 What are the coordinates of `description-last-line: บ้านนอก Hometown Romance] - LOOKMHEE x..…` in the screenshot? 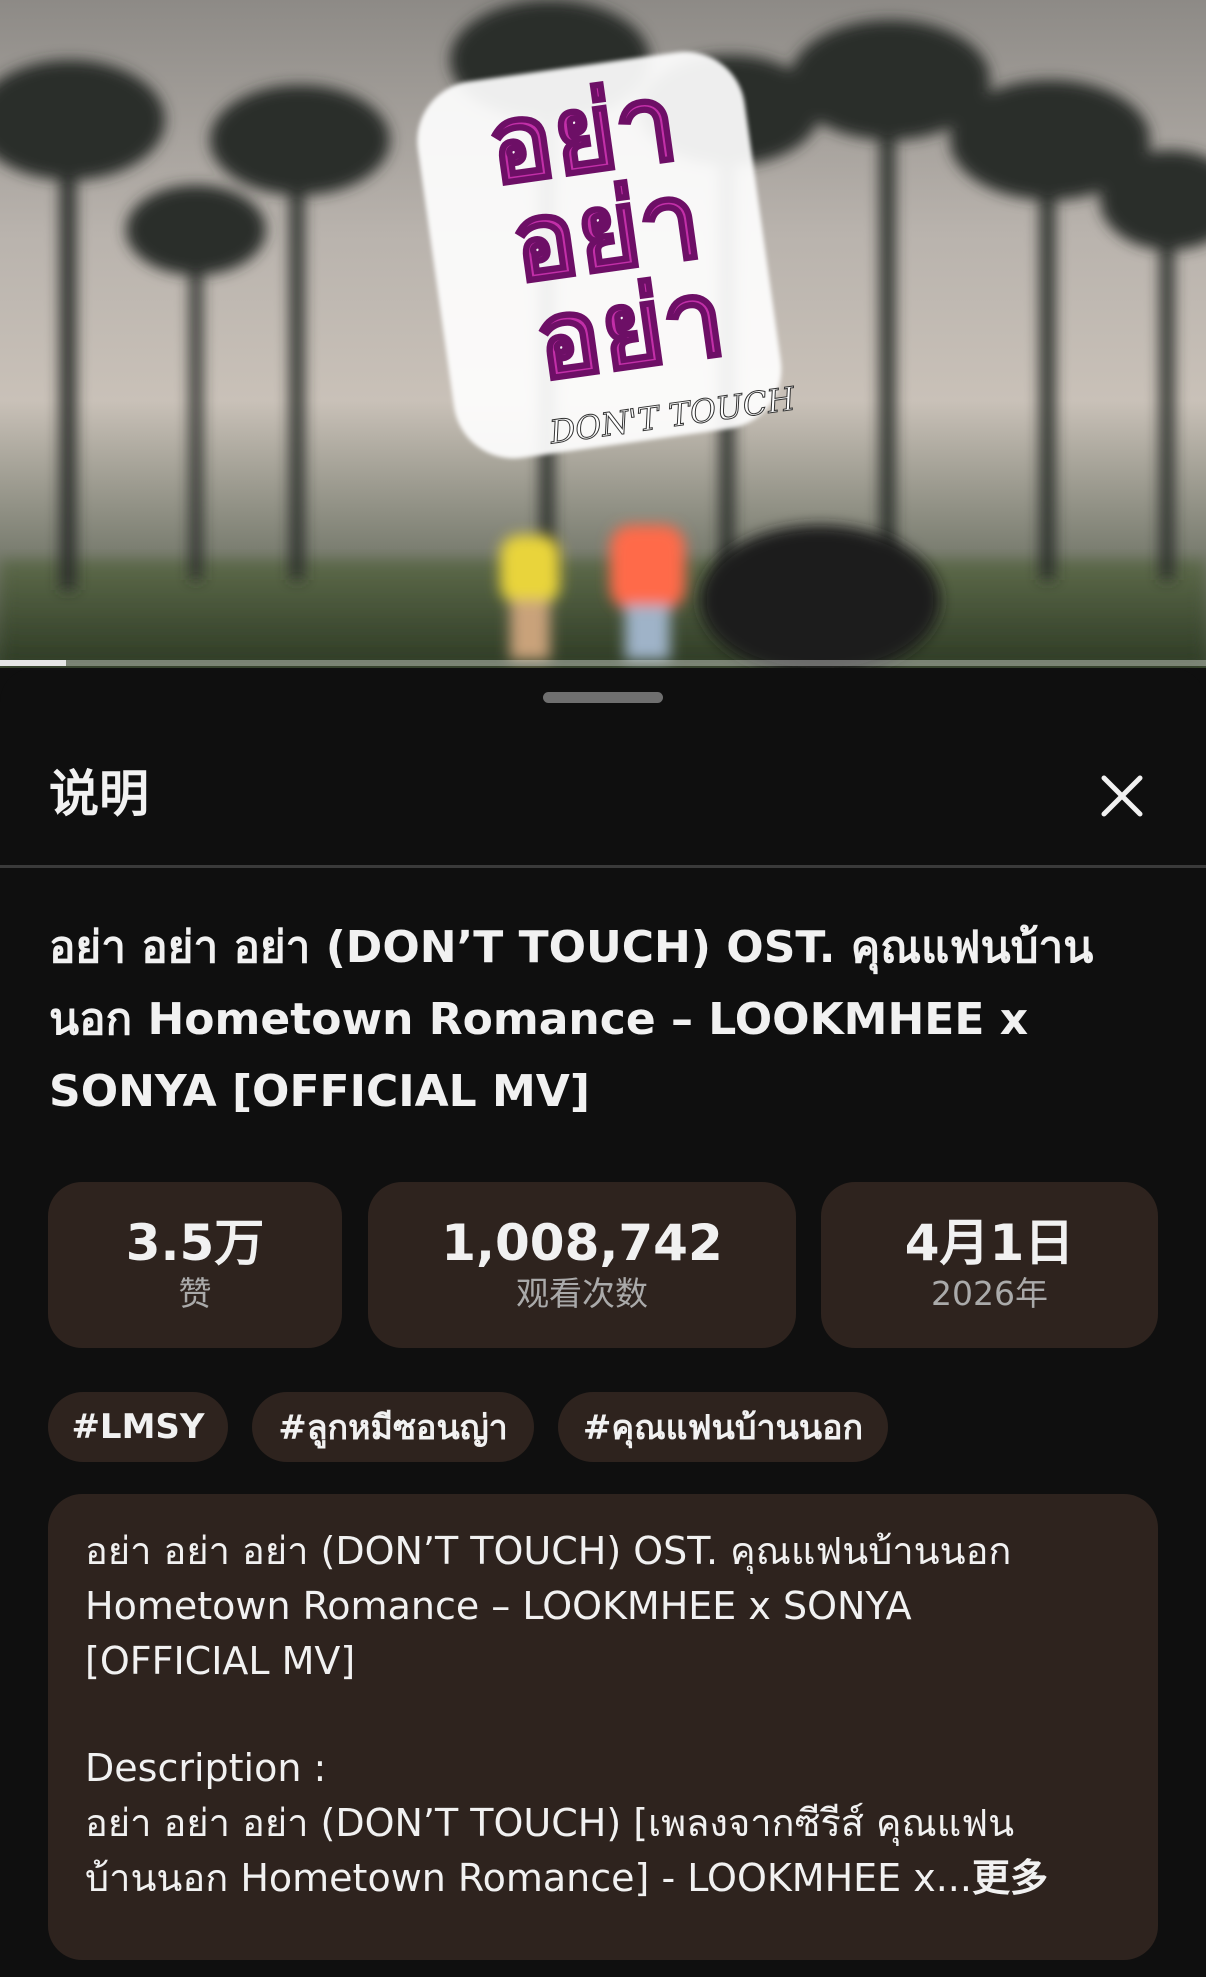 It's located at (605, 1878).